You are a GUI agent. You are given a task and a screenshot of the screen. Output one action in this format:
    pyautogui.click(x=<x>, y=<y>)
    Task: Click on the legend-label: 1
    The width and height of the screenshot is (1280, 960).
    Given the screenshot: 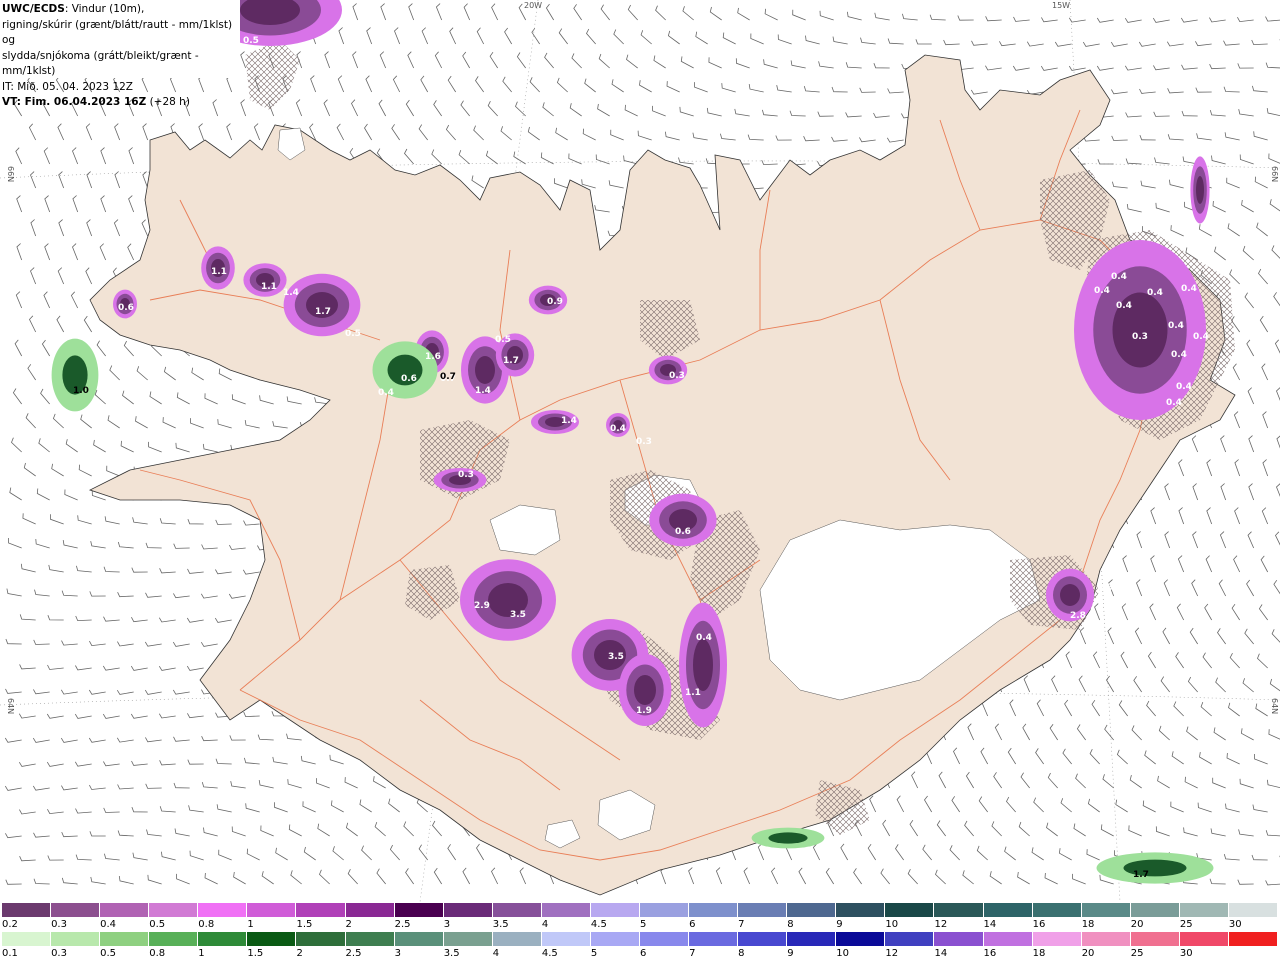 What is the action you would take?
    pyautogui.click(x=201, y=953)
    